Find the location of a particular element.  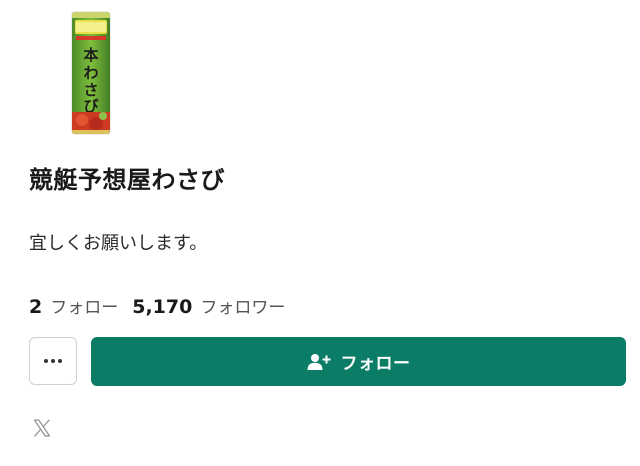

follow-button-label: フォロー is located at coordinates (375, 364).